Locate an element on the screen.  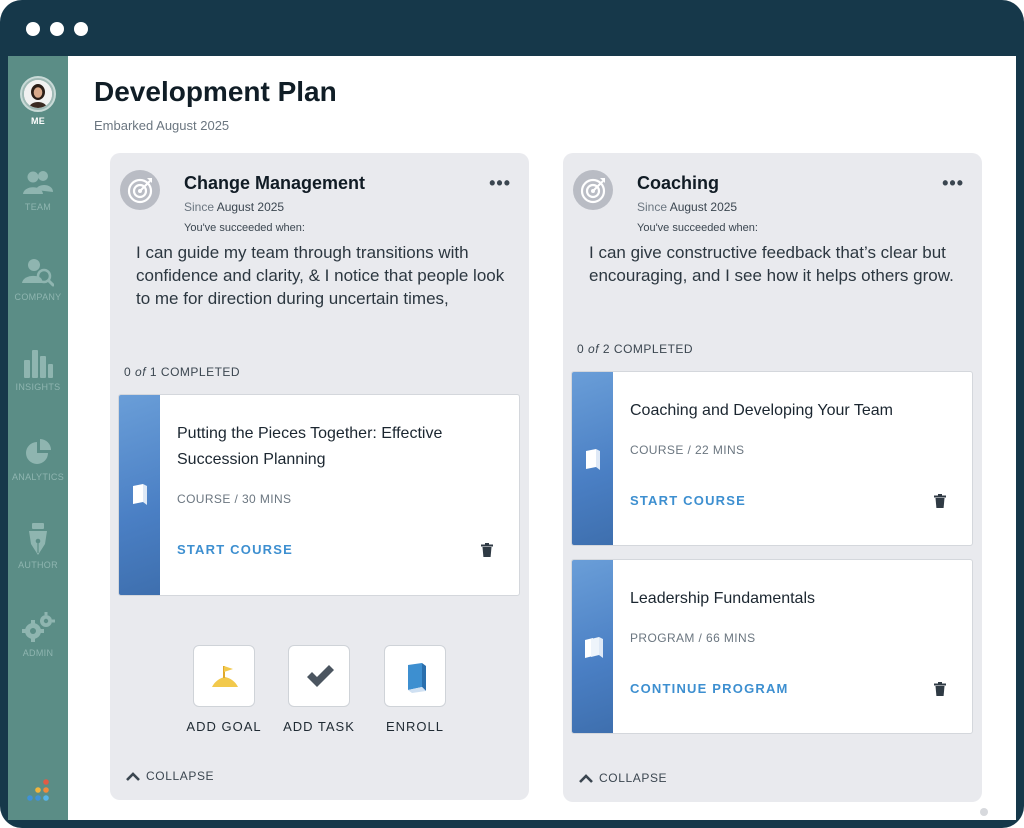
sidebar-item-insights: INSIGHTS is located at coordinates (38, 369).